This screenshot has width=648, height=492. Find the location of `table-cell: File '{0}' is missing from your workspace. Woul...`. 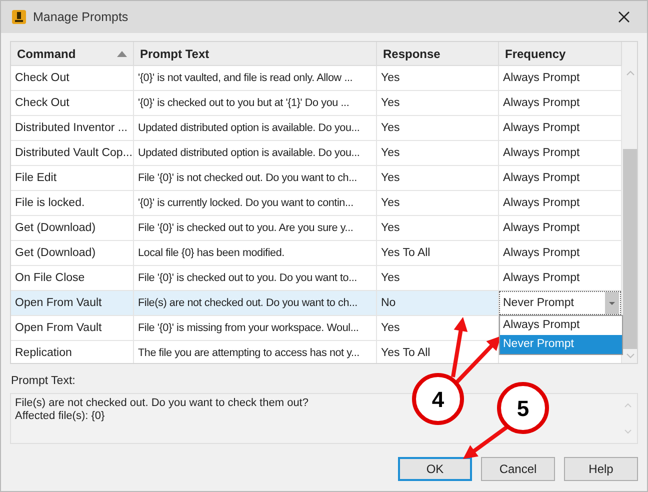

table-cell: File '{0}' is missing from your workspace. Woul... is located at coordinates (248, 328).